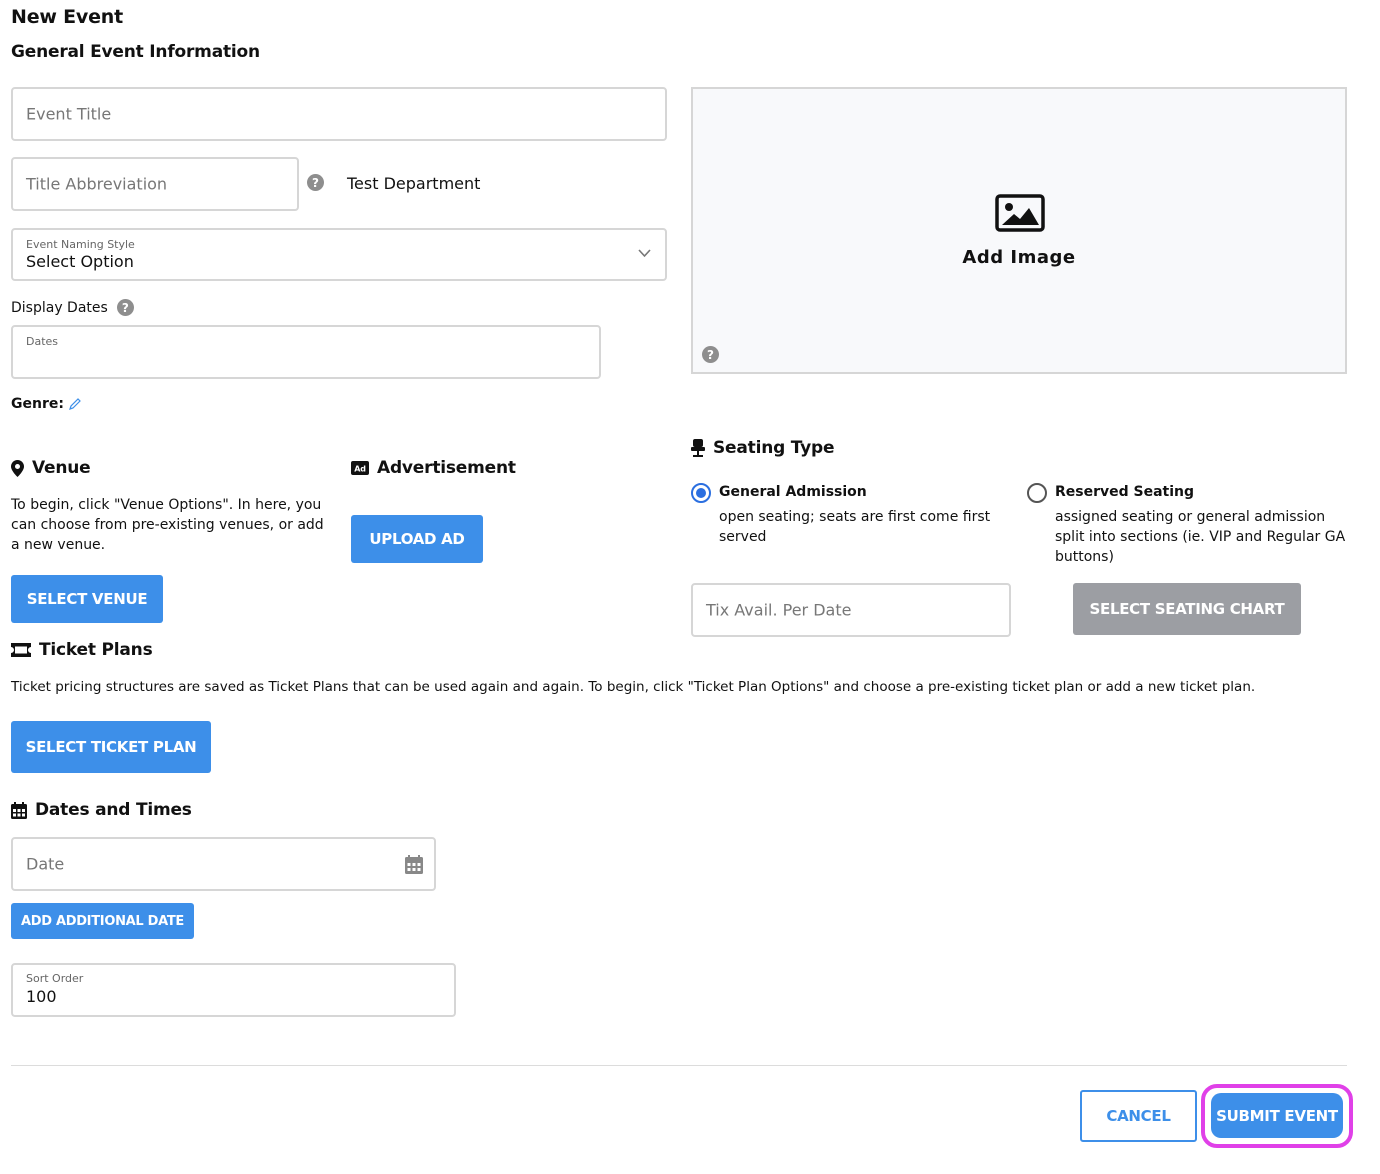 This screenshot has height=1174, width=1380. What do you see at coordinates (67, 17) in the screenshot?
I see `page-title: New Event` at bounding box center [67, 17].